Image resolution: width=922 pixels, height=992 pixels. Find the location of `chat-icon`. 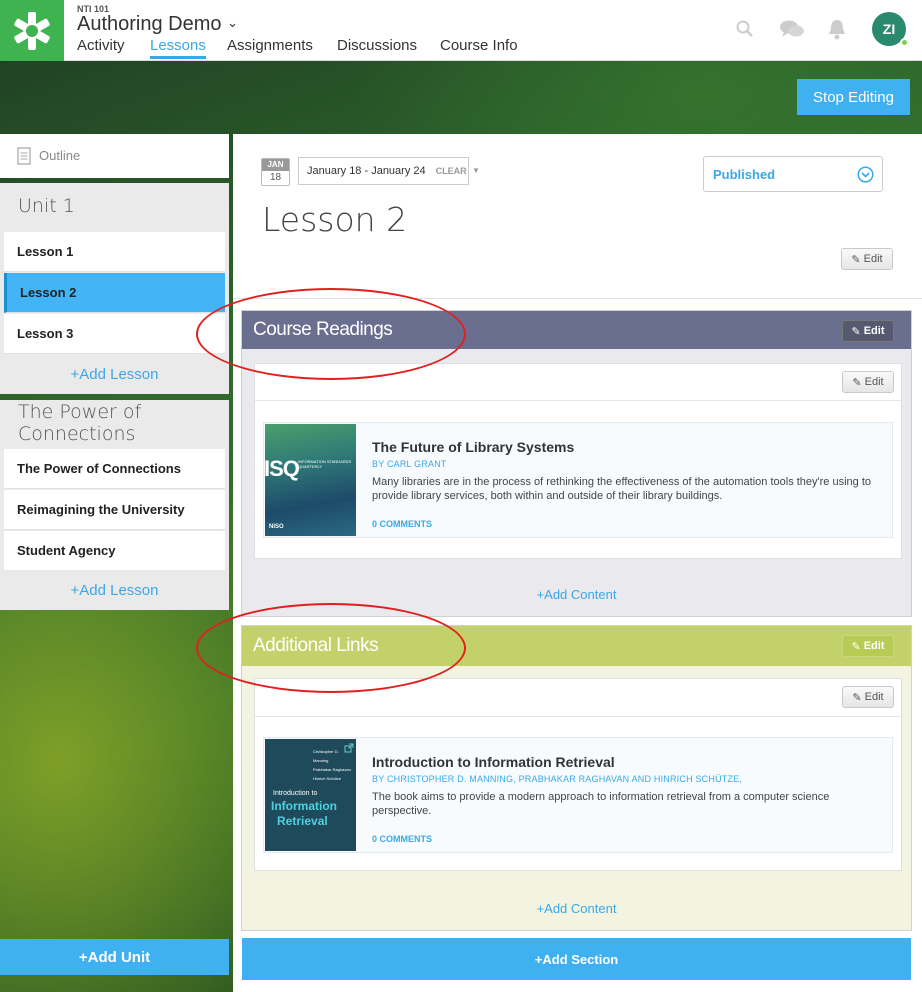

chat-icon is located at coordinates (792, 29).